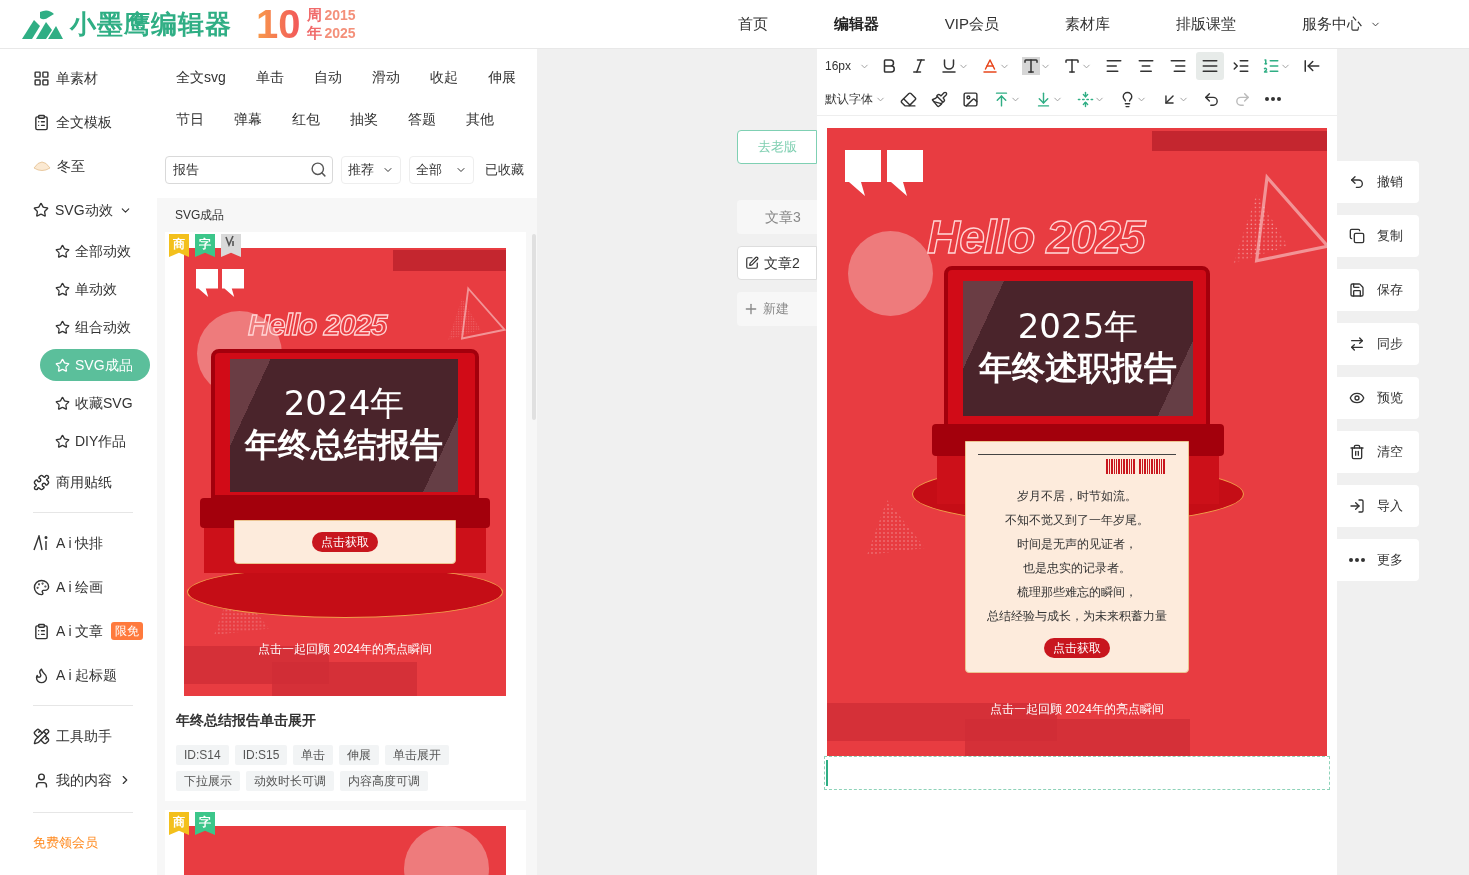  What do you see at coordinates (78, 210) in the screenshot?
I see `sidebar-item: SVG动效` at bounding box center [78, 210].